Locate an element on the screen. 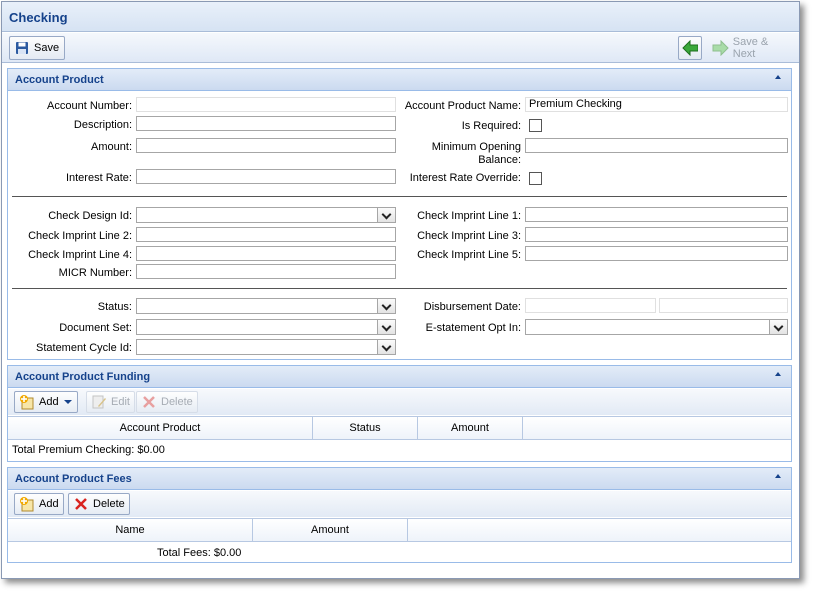 The height and width of the screenshot is (594, 815). column-header: Status is located at coordinates (365, 428).